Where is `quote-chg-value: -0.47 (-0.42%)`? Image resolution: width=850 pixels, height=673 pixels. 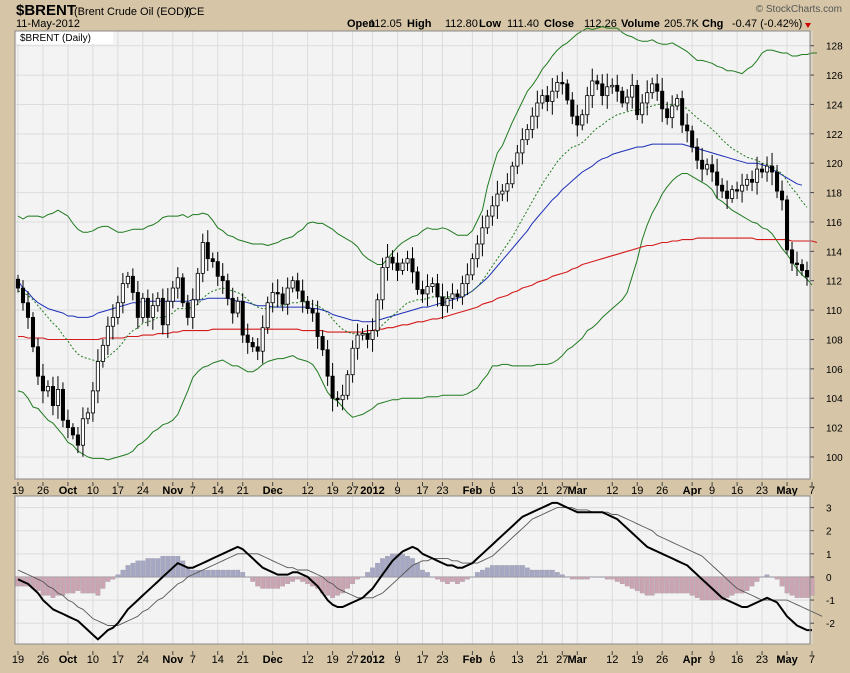
quote-chg-value: -0.47 (-0.42%) is located at coordinates (767, 24).